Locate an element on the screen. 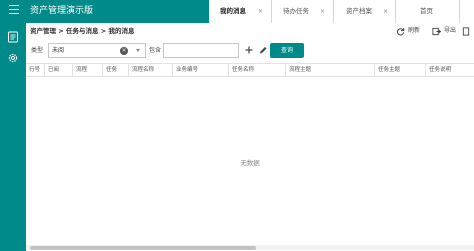  export-icon is located at coordinates (436, 31).